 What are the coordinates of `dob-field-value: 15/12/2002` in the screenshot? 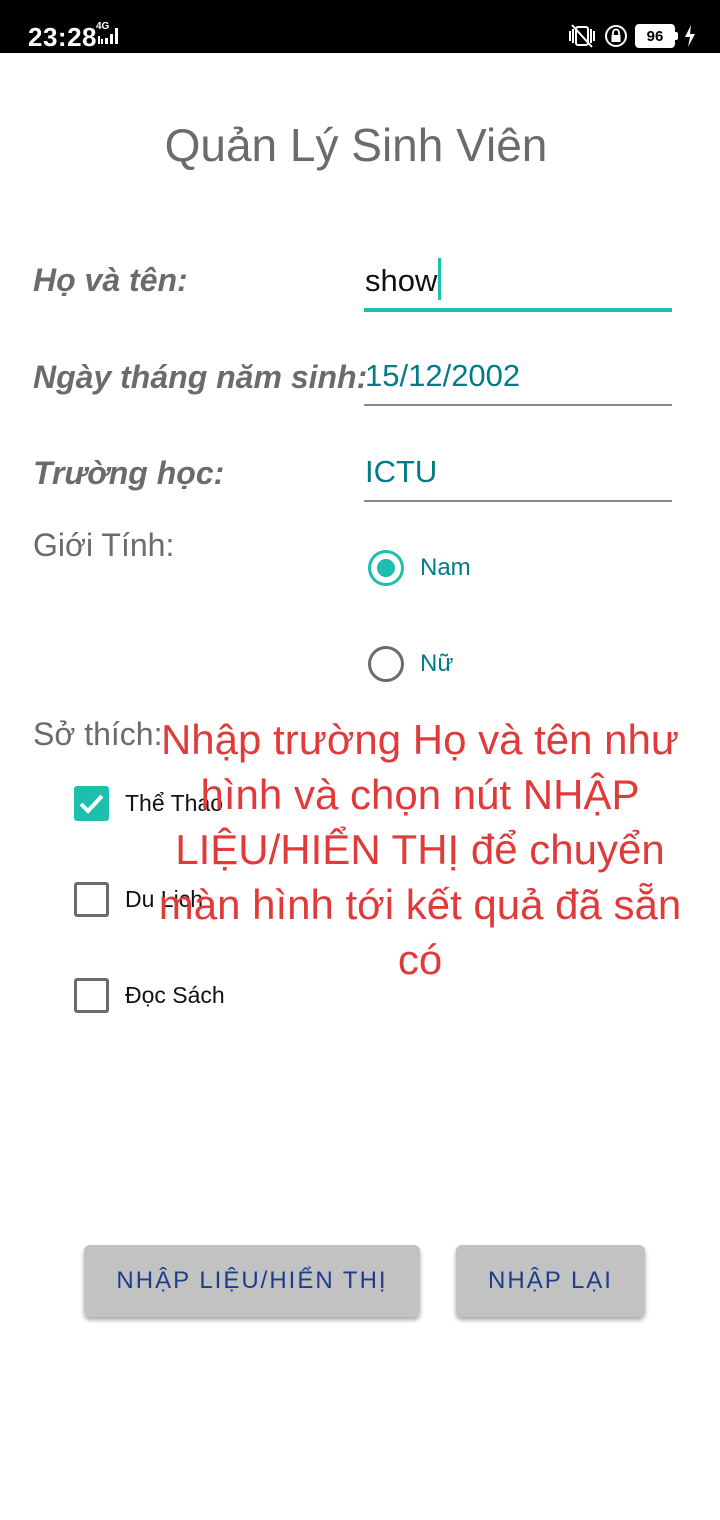 It's located at (443, 375).